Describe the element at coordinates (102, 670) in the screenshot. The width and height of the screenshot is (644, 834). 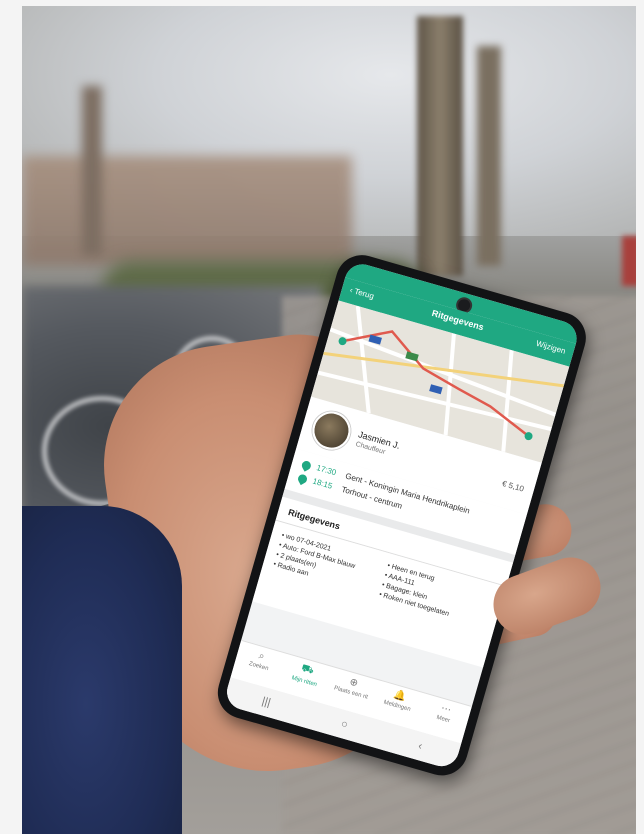
I see `blue-sweater-sleeve` at that location.